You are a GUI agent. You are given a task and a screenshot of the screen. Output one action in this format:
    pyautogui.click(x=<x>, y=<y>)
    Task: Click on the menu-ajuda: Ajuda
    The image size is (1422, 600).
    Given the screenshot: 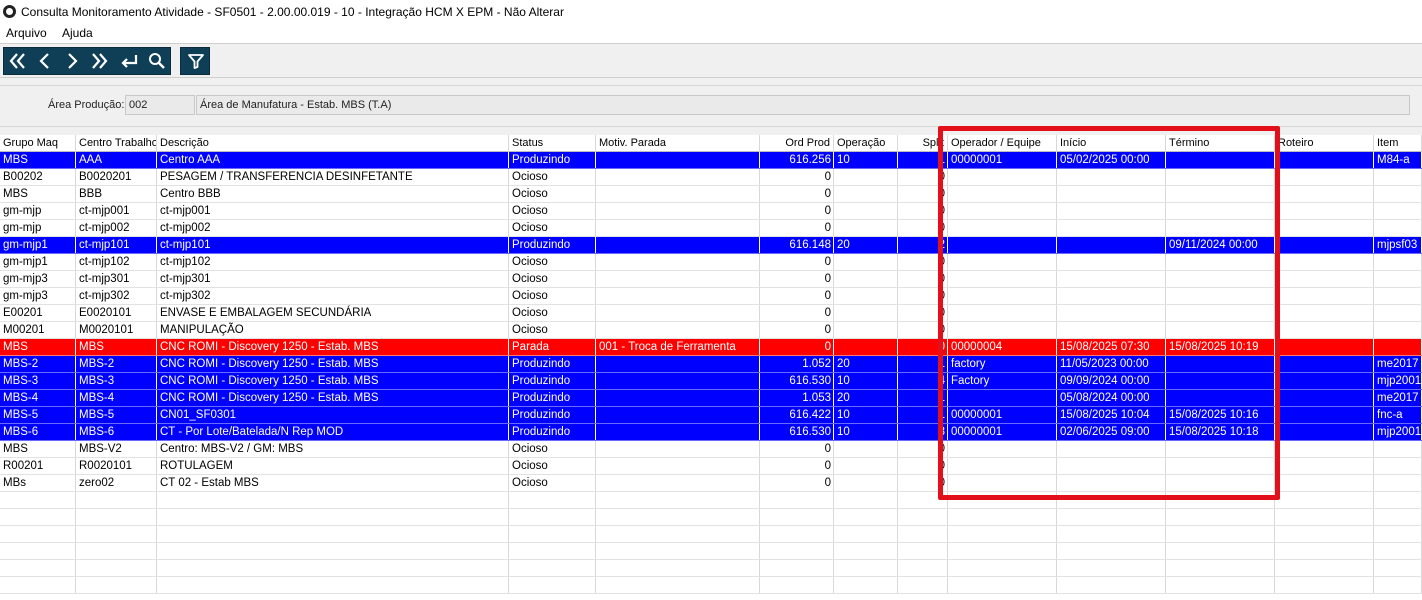 What is the action you would take?
    pyautogui.click(x=77, y=33)
    